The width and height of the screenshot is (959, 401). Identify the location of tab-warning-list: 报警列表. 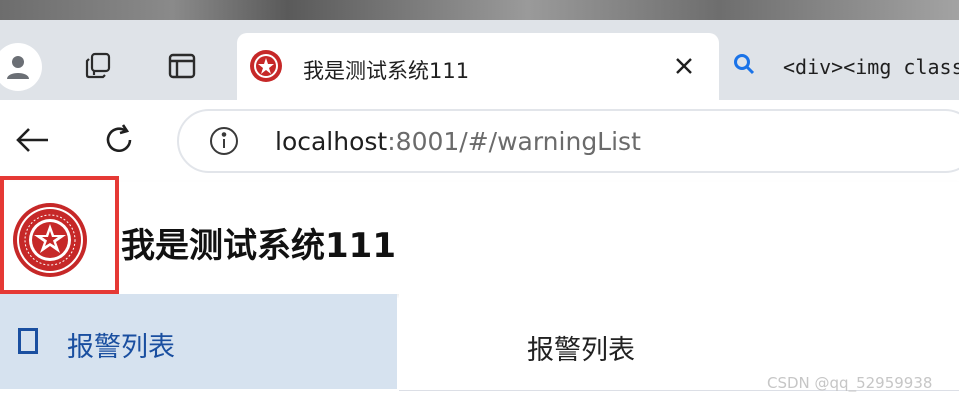
(581, 347).